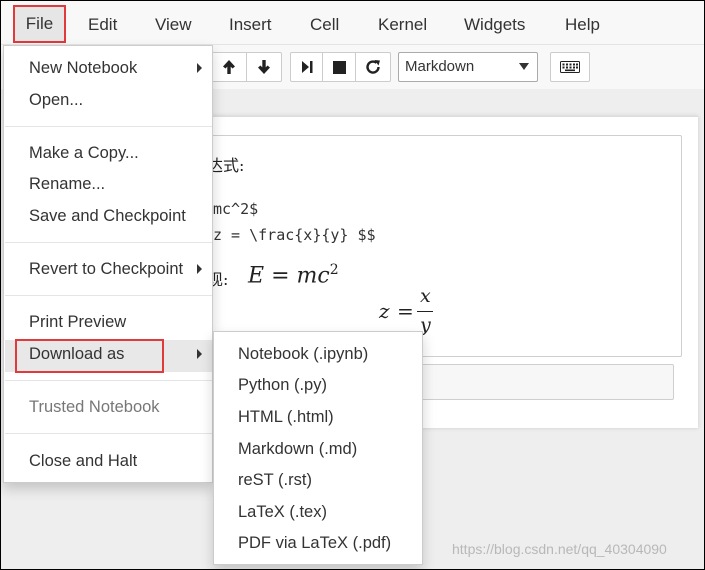 The width and height of the screenshot is (705, 570). I want to click on formula2-lhs: z, so click(384, 311).